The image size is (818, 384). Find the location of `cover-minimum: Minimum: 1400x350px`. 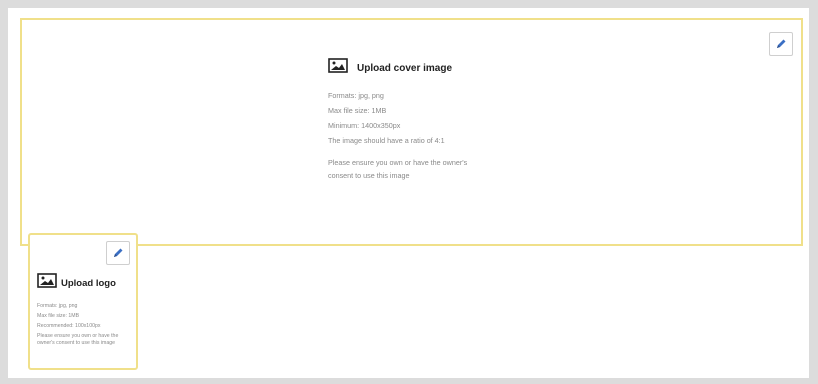

cover-minimum: Minimum: 1400x350px is located at coordinates (364, 125).